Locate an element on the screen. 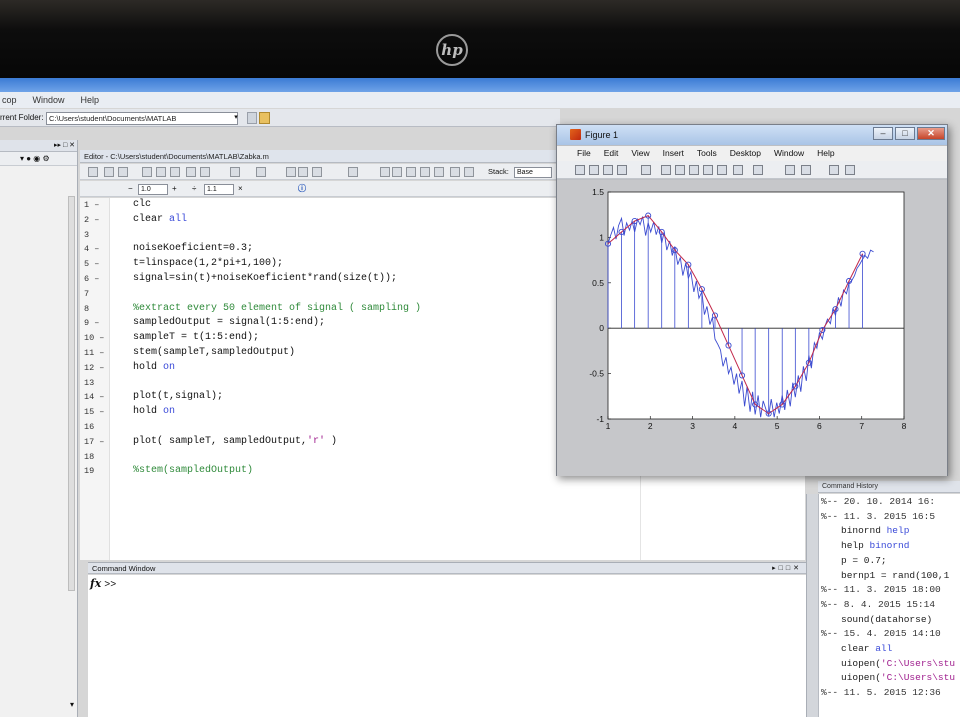  data-cursor-icon is located at coordinates (722, 170).